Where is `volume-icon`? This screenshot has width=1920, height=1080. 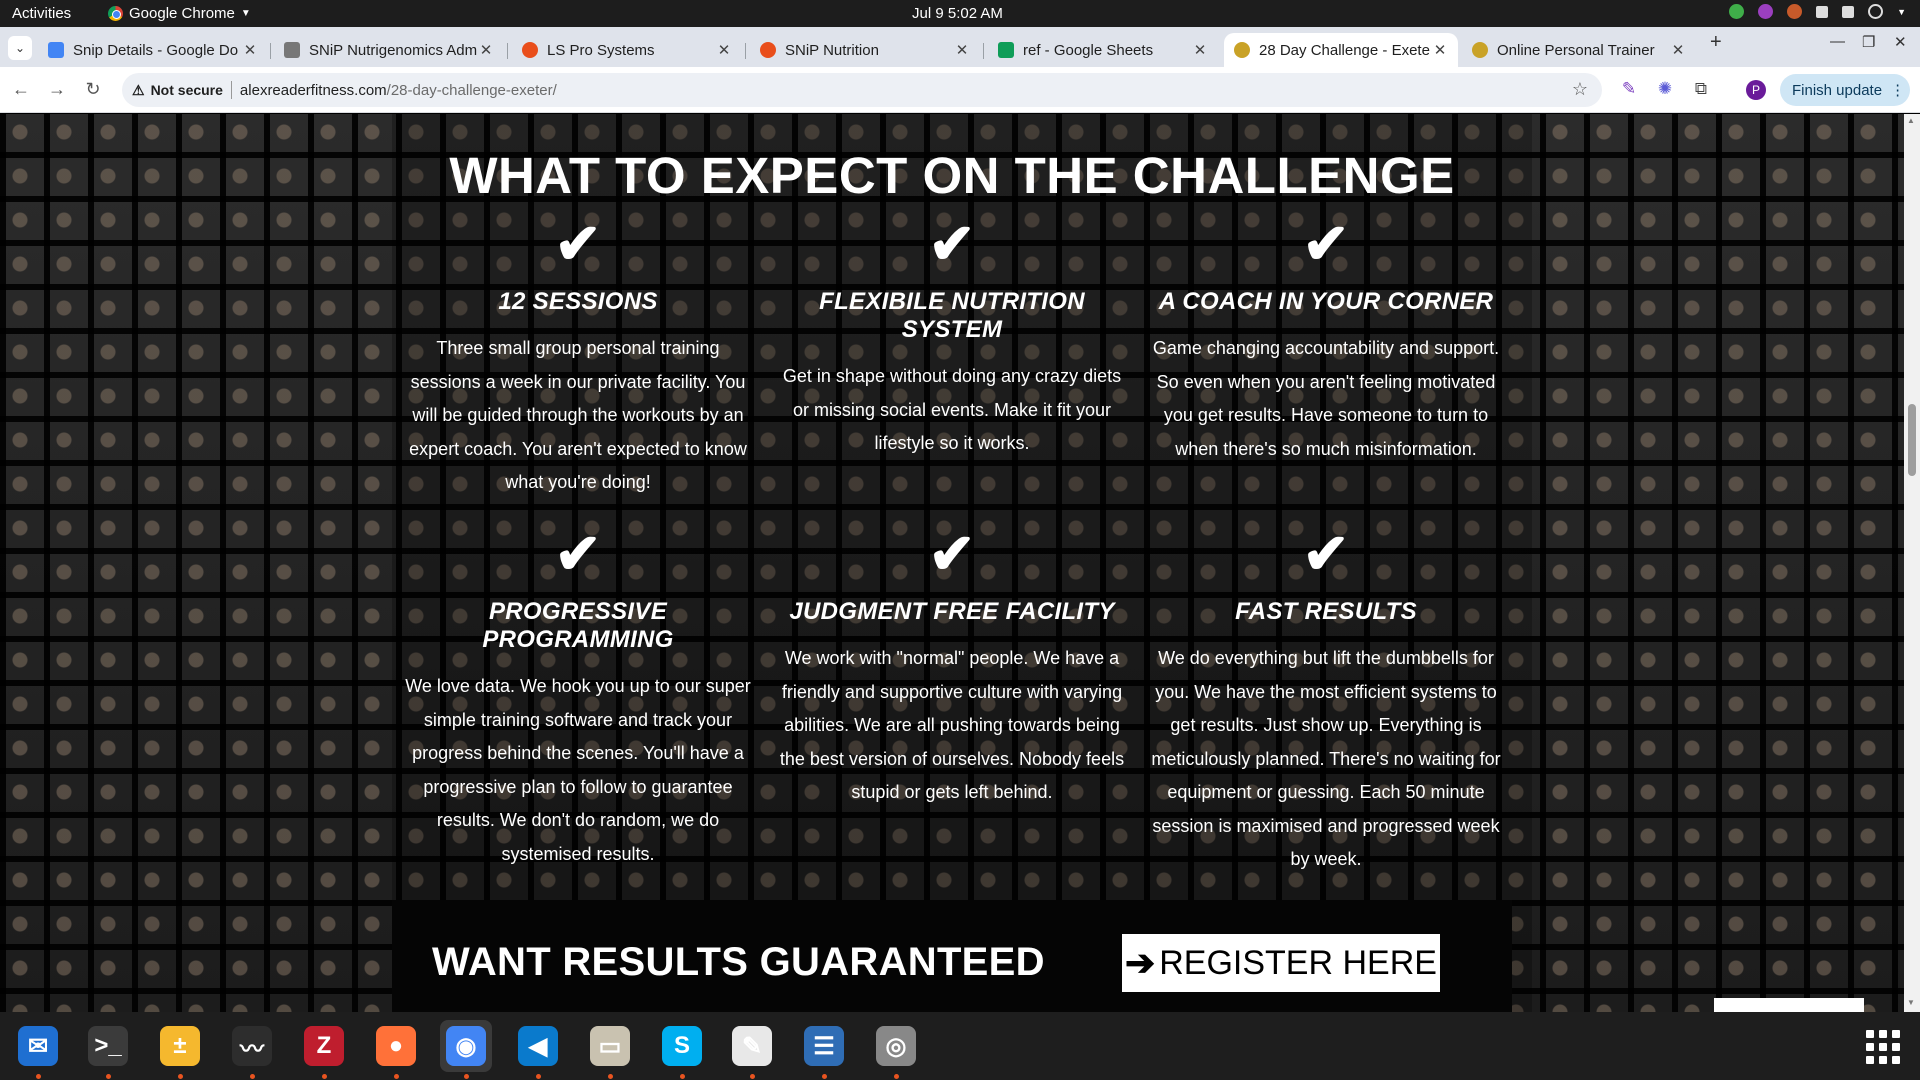 volume-icon is located at coordinates (1848, 11).